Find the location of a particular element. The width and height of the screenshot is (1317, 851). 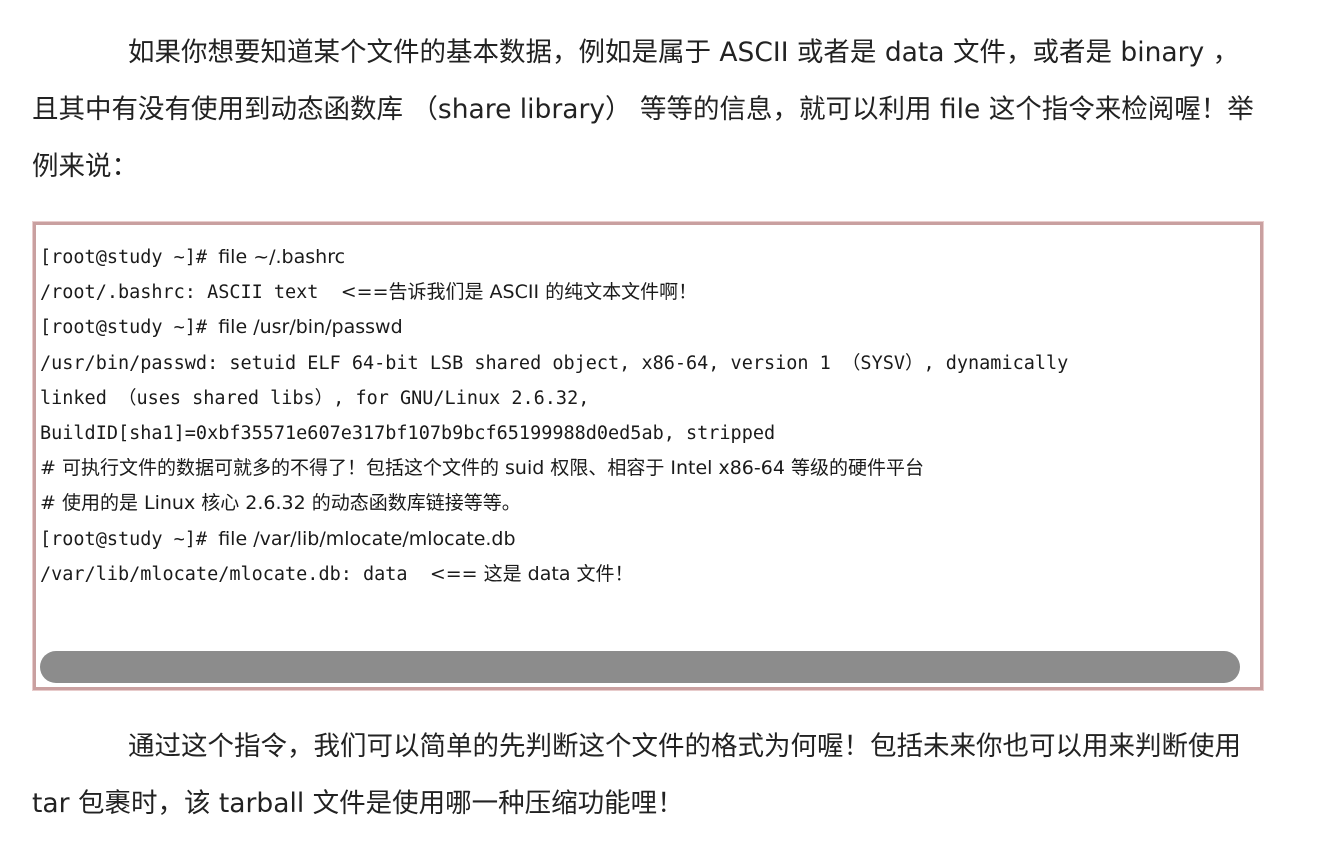

code-line: # 使用的是 Linux 核心 2.6.32 的动态函数库链接等等。 is located at coordinates (648, 502).